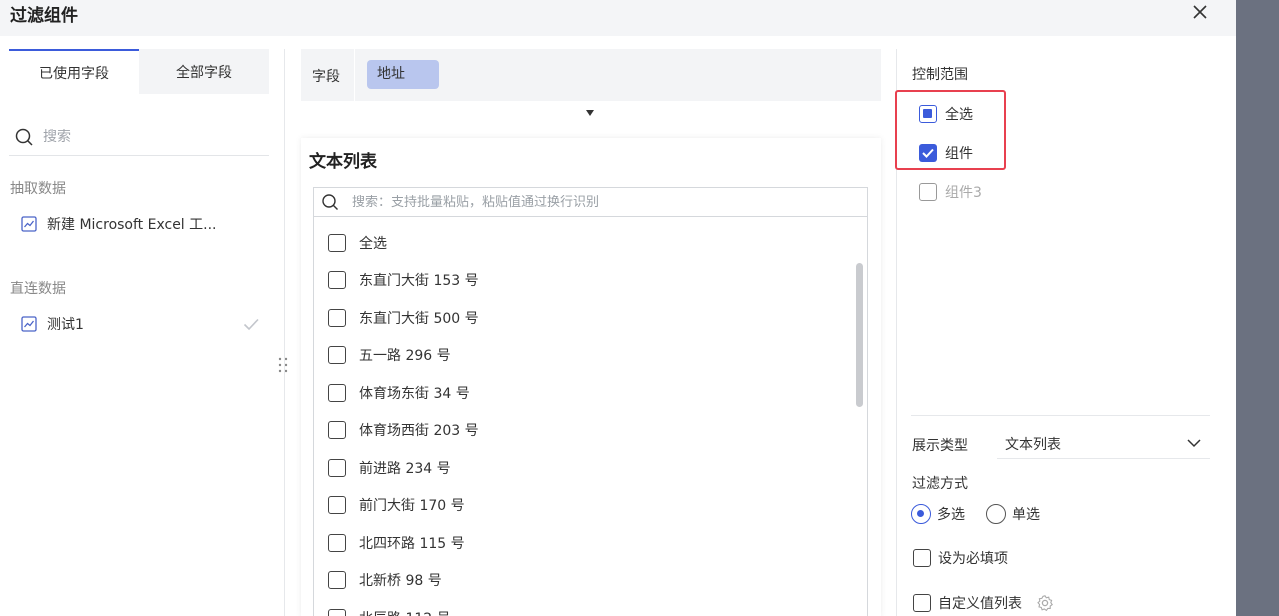 Image resolution: width=1279 pixels, height=616 pixels. What do you see at coordinates (590, 113) in the screenshot?
I see `caret-down-icon` at bounding box center [590, 113].